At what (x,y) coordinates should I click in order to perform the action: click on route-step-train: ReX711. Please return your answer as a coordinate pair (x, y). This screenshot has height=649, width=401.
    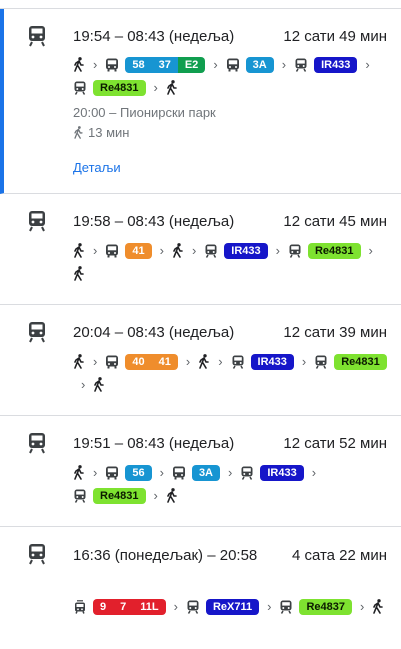
    Looking at the image, I should click on (223, 606).